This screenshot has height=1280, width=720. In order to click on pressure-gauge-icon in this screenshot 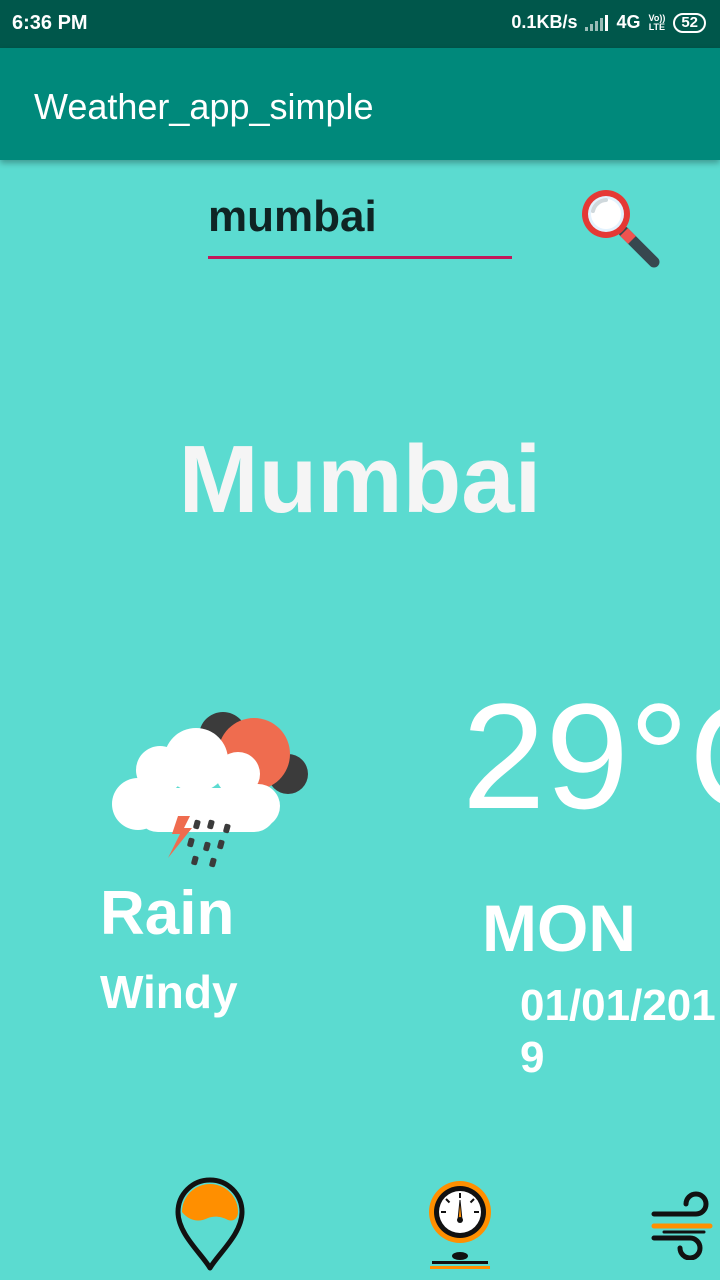, I will do `click(460, 1224)`.